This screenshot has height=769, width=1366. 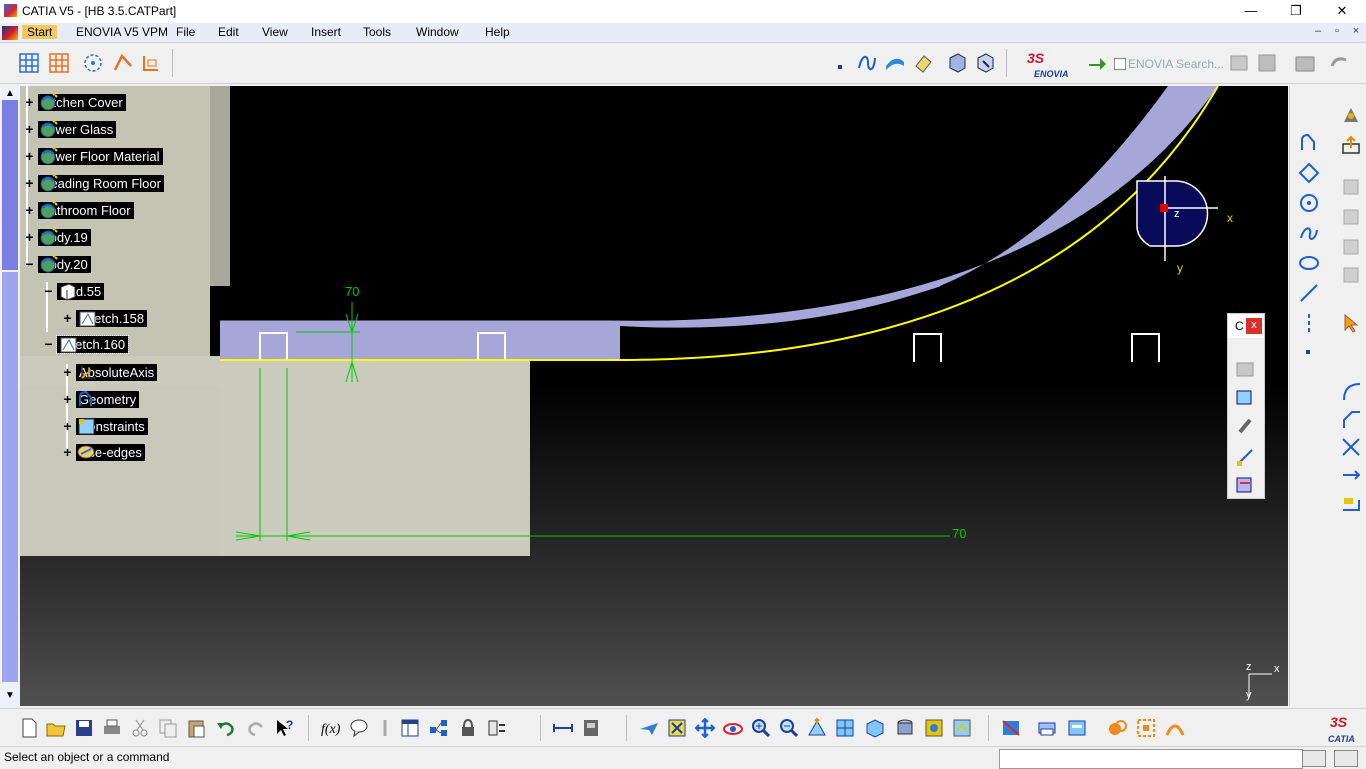 I want to click on scroll-up-icon: ▲, so click(x=10, y=94).